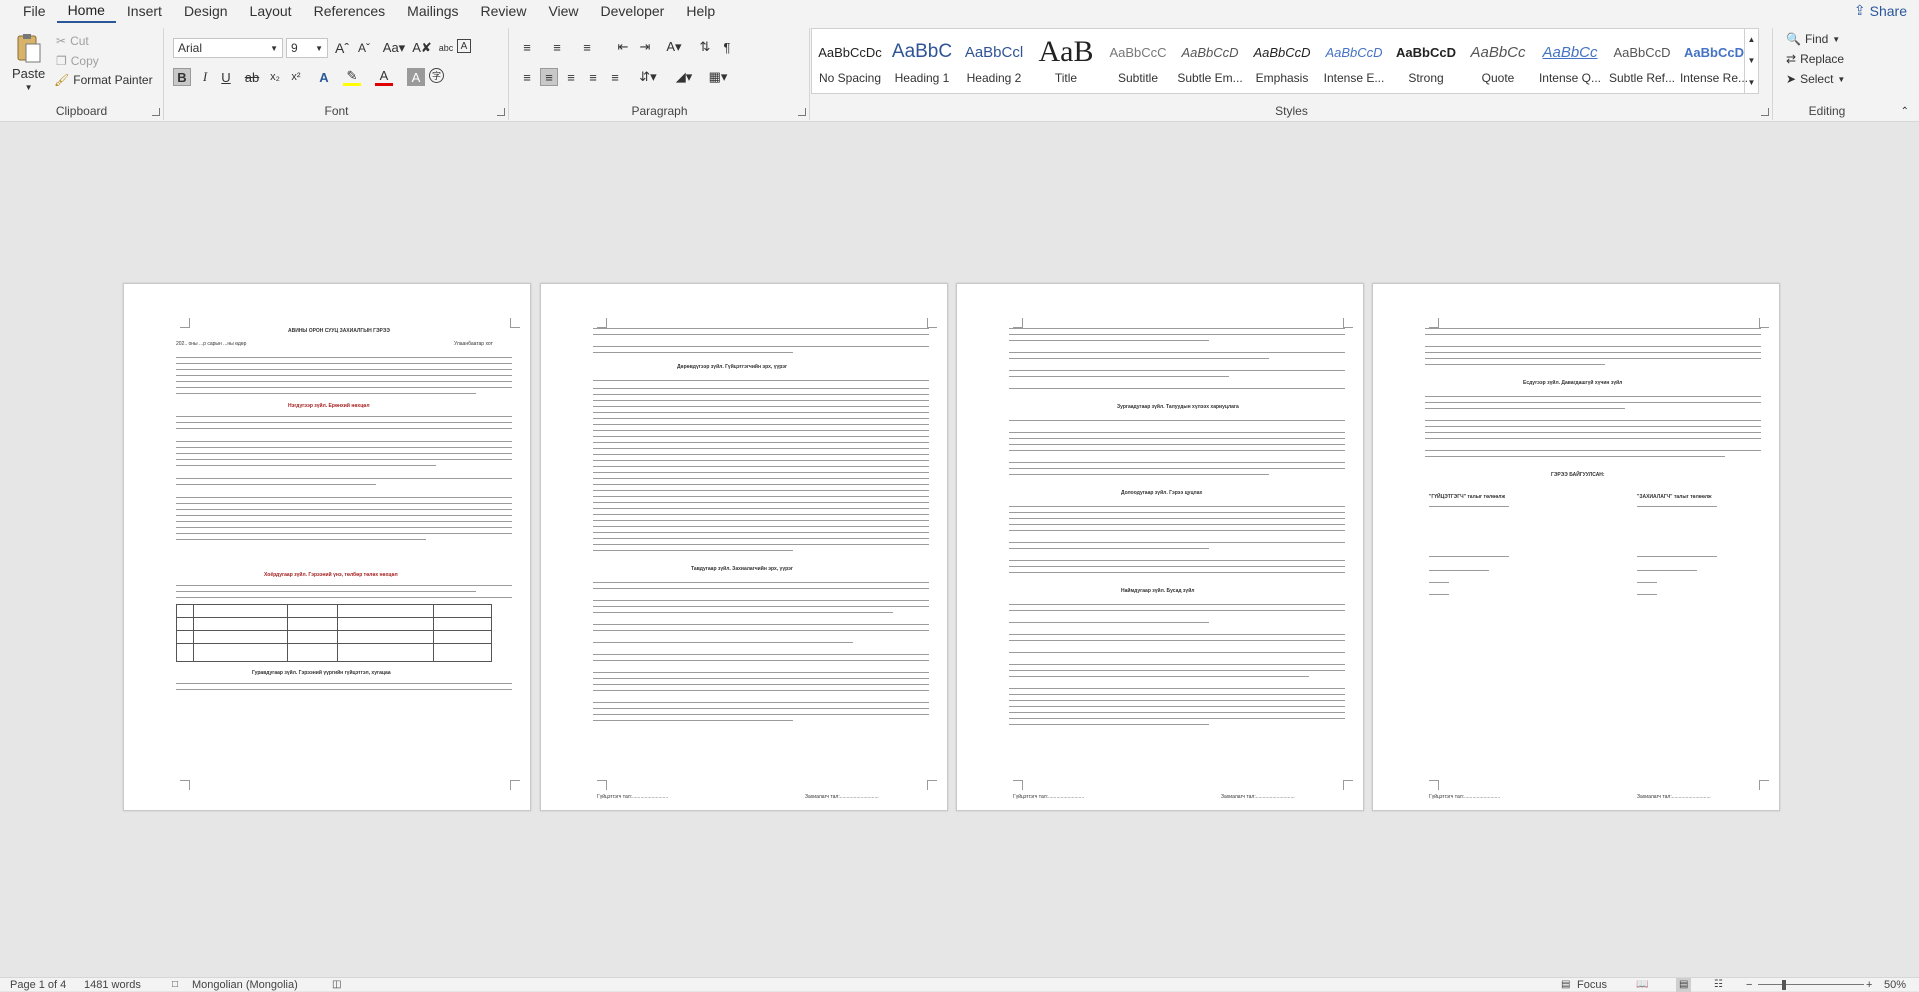 The height and width of the screenshot is (992, 1919). I want to click on tab-references: References, so click(350, 11).